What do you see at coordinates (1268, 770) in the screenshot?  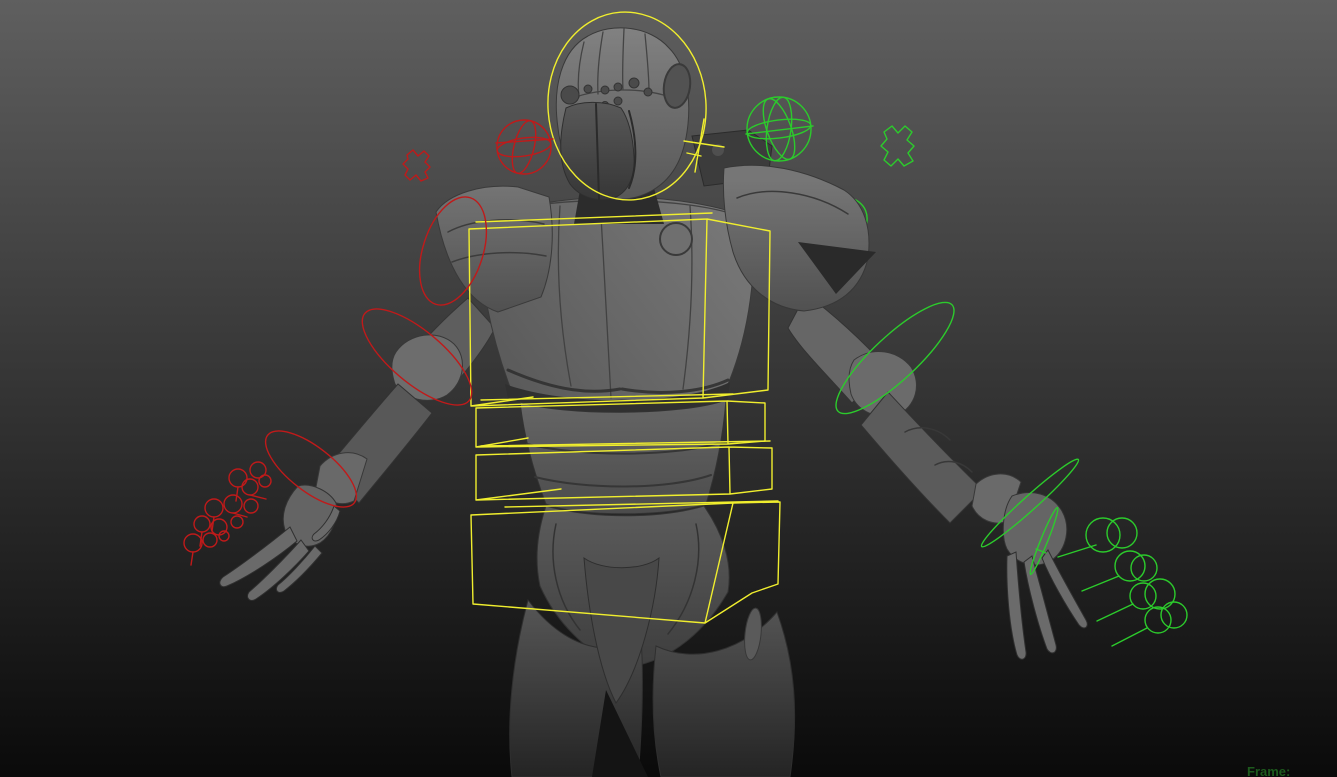 I see `hud-frame-label: Frame:` at bounding box center [1268, 770].